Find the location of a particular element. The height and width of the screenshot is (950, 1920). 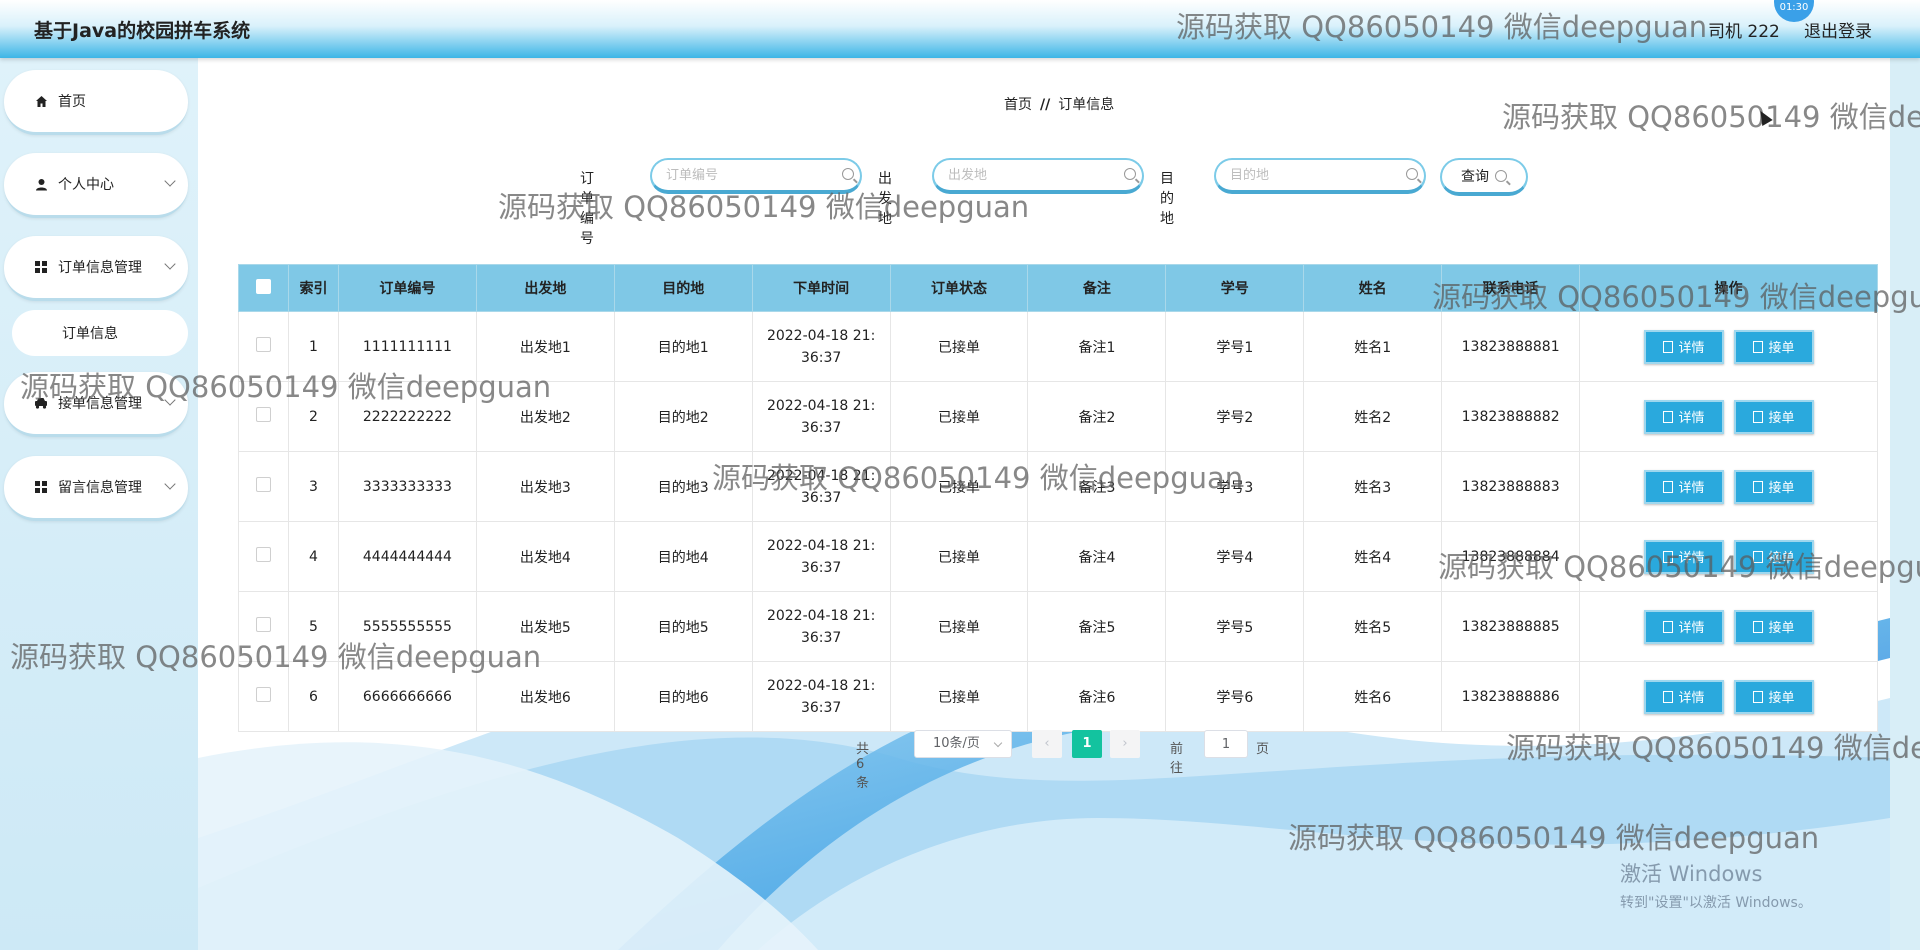

sidebar-item-label: 接单信息管理 is located at coordinates (100, 404).